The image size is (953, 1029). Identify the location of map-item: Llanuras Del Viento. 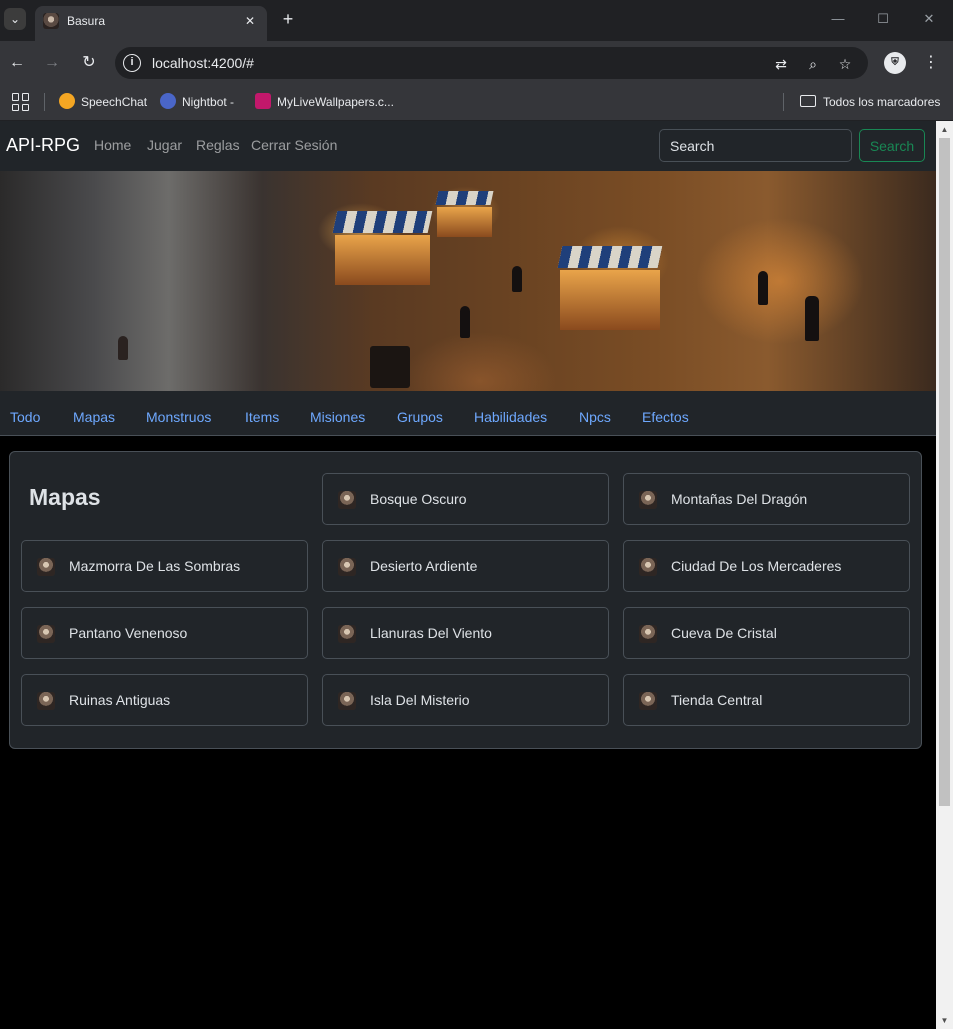
(465, 633).